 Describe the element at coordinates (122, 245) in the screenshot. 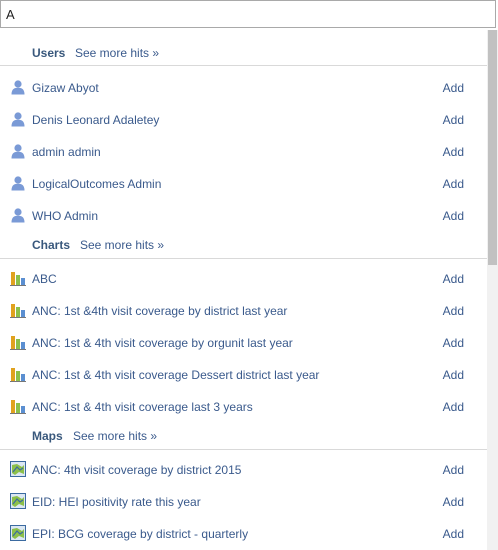

I see `see-more-charts-link: See more hits »` at that location.